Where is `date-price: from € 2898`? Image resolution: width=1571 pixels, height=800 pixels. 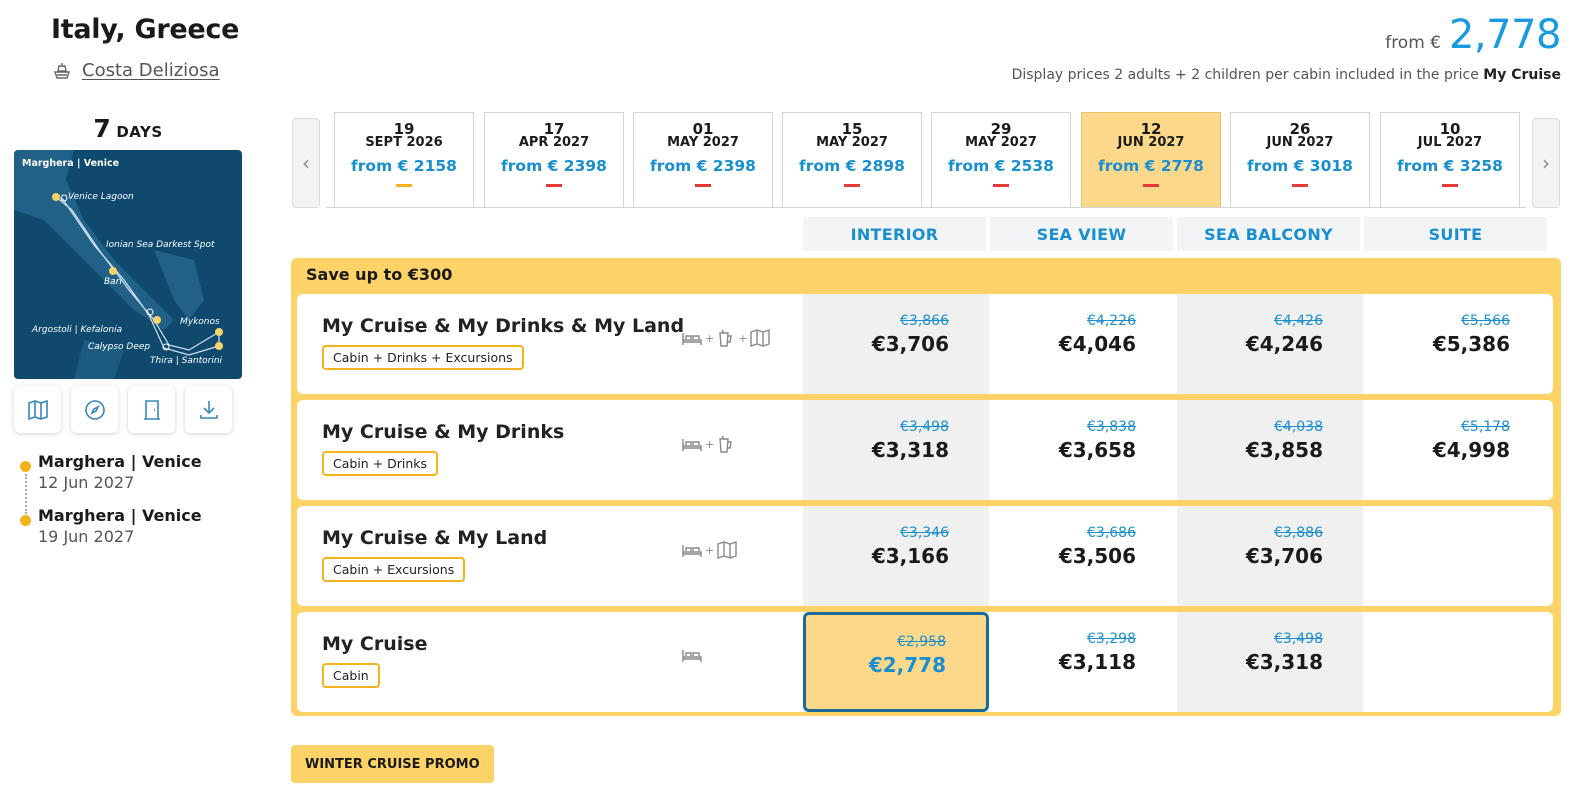
date-price: from € 2898 is located at coordinates (852, 166).